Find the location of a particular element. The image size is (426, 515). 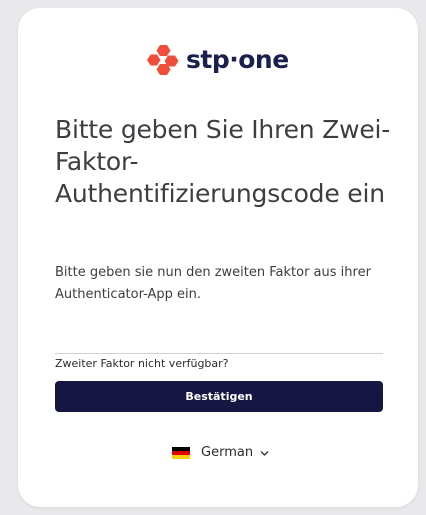

two-factor-code-input is located at coordinates (219, 339).